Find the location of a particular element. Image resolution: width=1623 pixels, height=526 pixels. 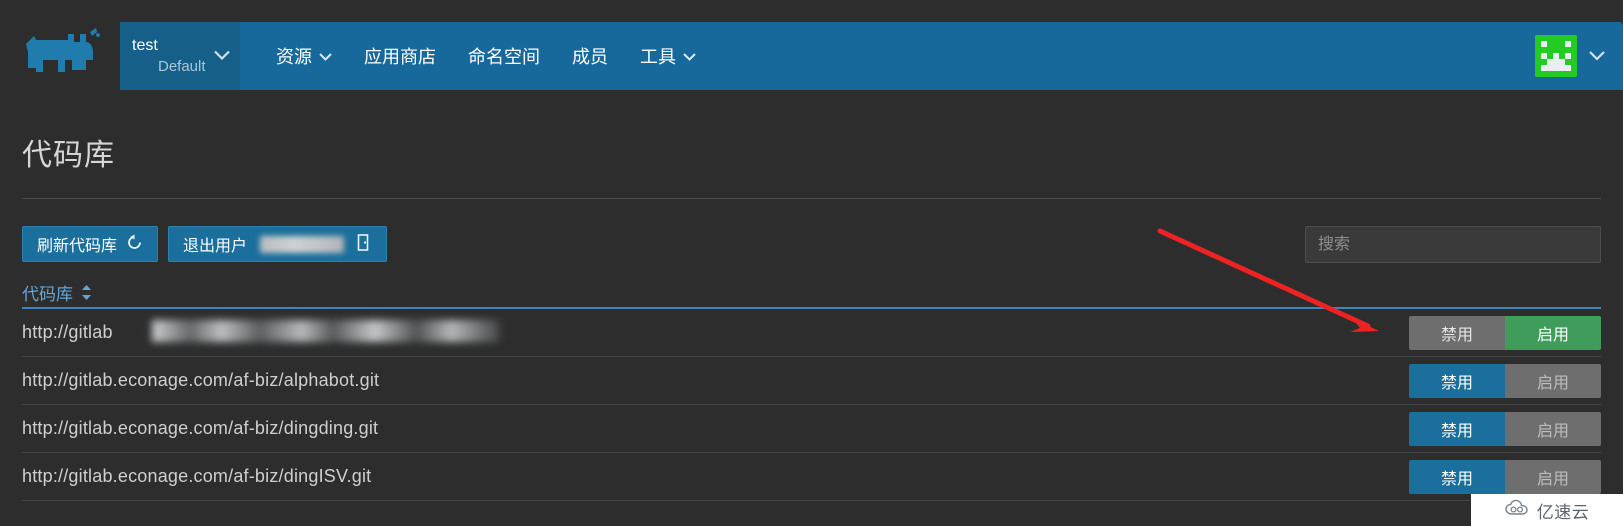

sort-updown-icon is located at coordinates (86, 292).